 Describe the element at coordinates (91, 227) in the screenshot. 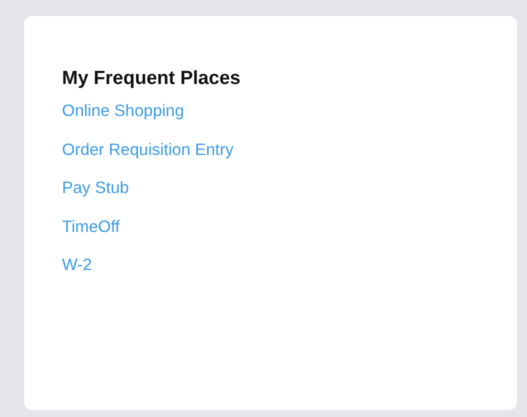

I see `place-link: TimeOff` at that location.